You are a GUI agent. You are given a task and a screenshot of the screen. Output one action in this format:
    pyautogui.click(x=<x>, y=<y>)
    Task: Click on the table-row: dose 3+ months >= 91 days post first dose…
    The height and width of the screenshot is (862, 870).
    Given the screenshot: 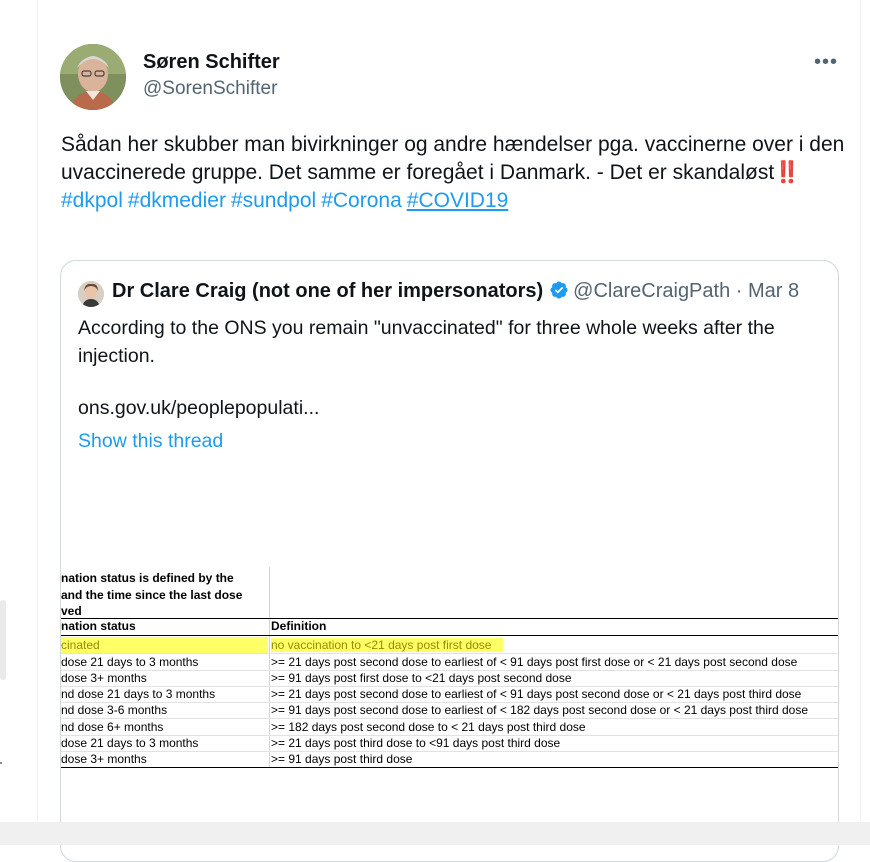 What is the action you would take?
    pyautogui.click(x=449, y=678)
    